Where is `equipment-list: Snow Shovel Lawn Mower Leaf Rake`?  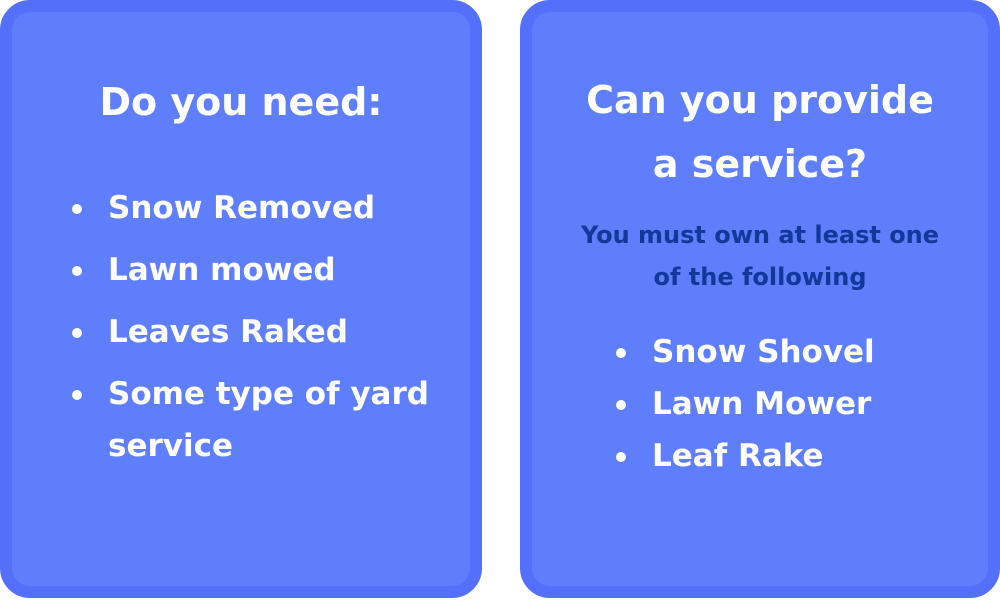 equipment-list: Snow Shovel Lawn Mower Leaf Rake is located at coordinates (786, 404).